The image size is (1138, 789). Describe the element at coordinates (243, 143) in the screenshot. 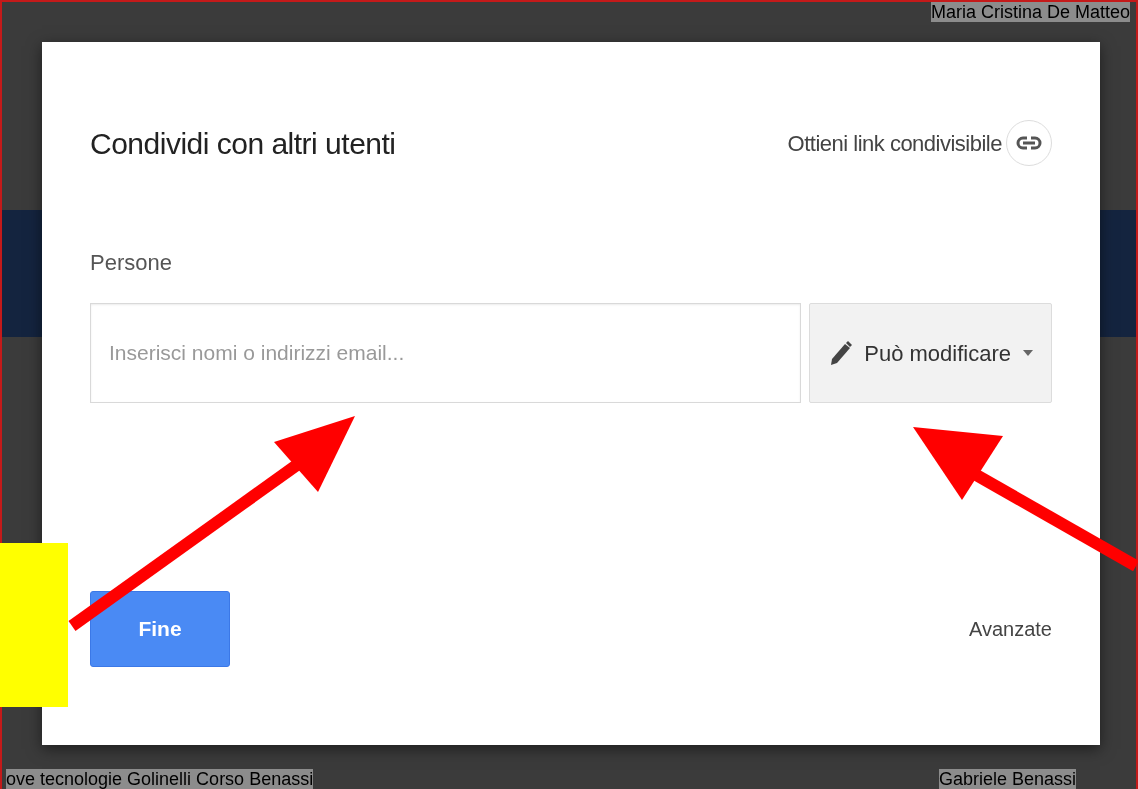

I see `dialog-title: Condividi con altri utenti` at that location.